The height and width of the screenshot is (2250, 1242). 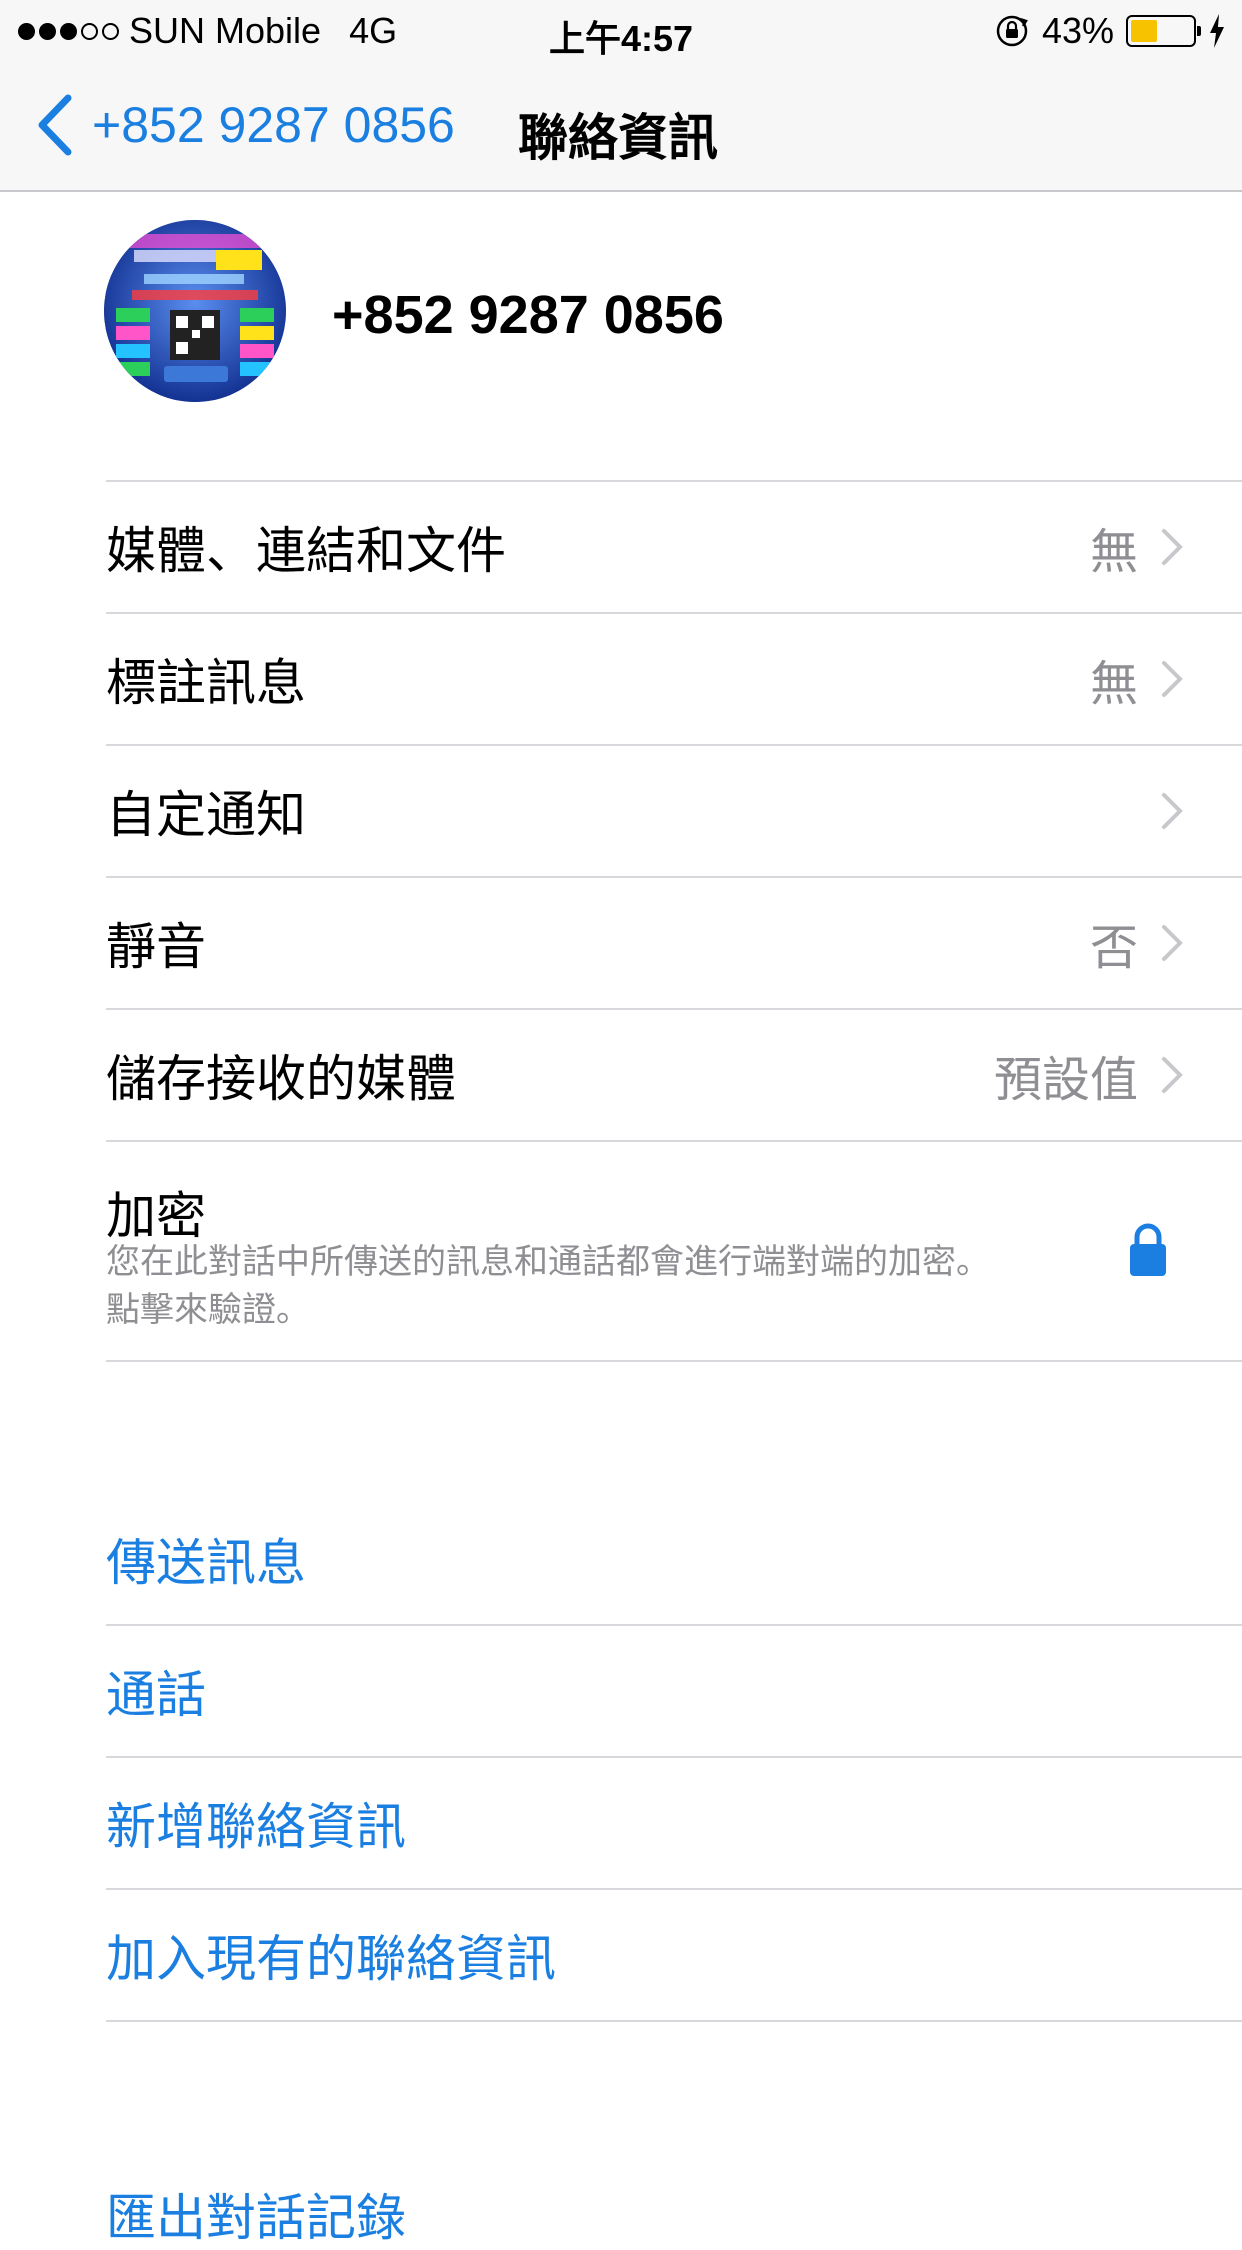 What do you see at coordinates (674, 810) in the screenshot?
I see `row-custom-notifications: 自定通知` at bounding box center [674, 810].